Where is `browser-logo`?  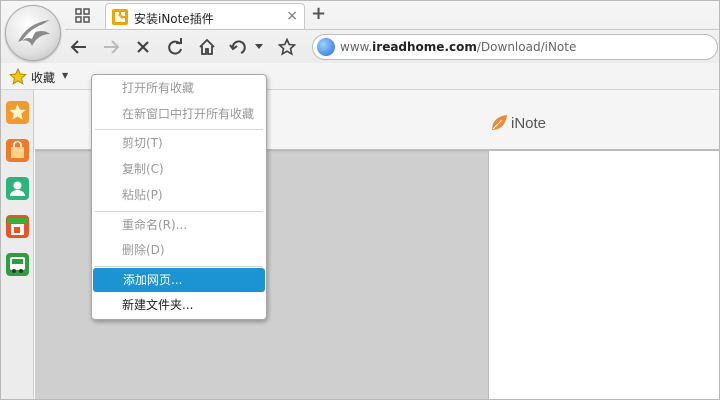
browser-logo is located at coordinates (33, 33).